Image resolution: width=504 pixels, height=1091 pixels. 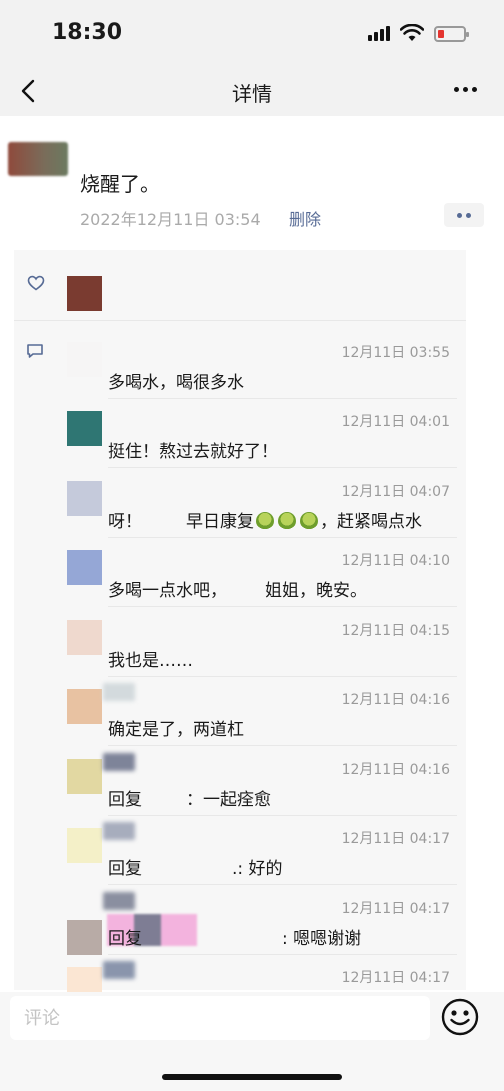 I want to click on comment-item: 12月11日 04:17 回复 .: 好的, so click(x=262, y=850).